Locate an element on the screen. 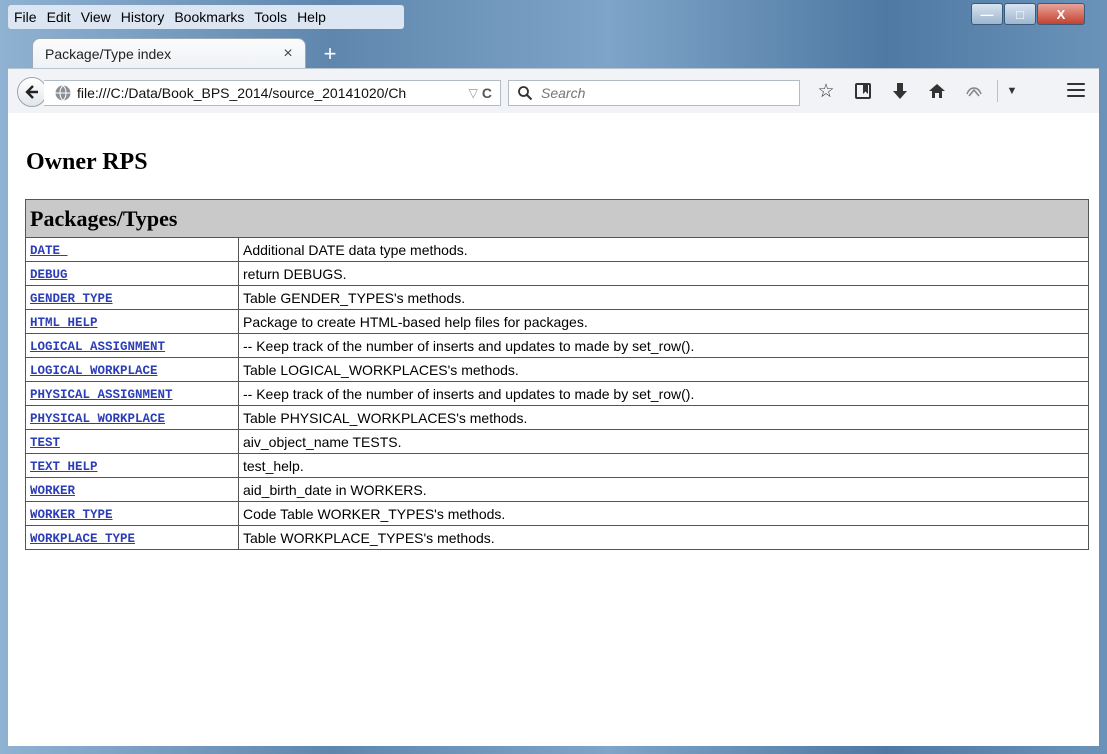 Image resolution: width=1107 pixels, height=754 pixels. package-description: aiv_object_name TESTS. is located at coordinates (663, 441).